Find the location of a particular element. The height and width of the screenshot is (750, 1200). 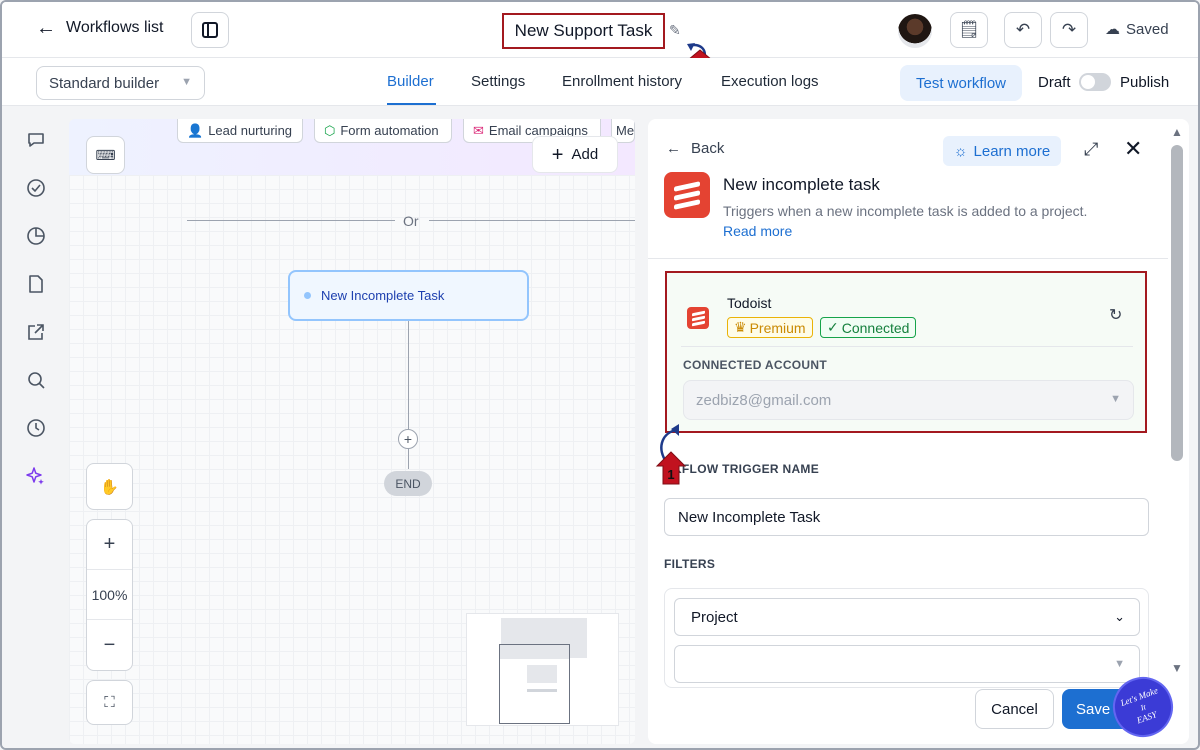

learn-more-button: ☼ Learn more is located at coordinates (1002, 151).